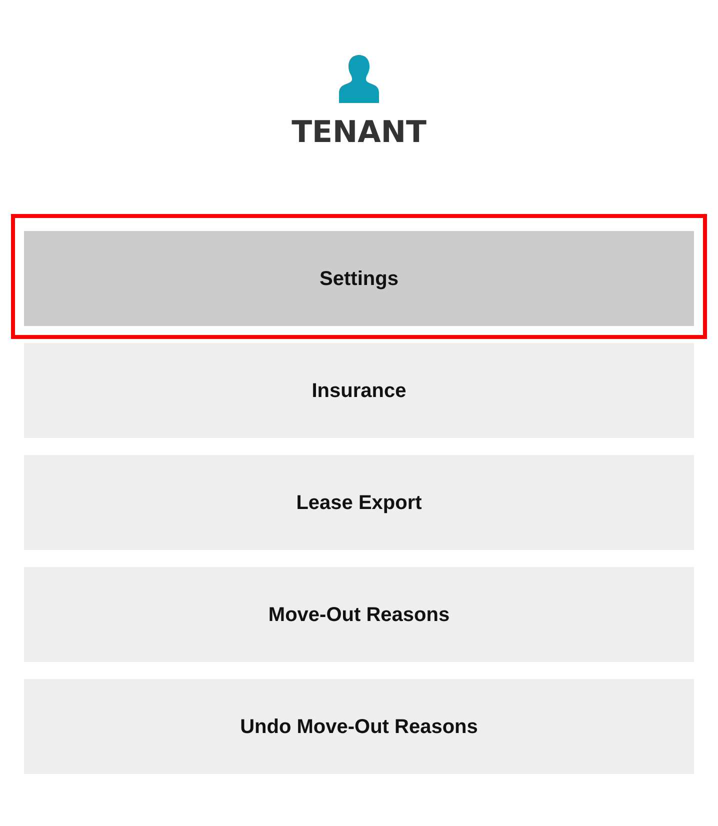 The height and width of the screenshot is (826, 718). I want to click on page-title: TENANT, so click(359, 133).